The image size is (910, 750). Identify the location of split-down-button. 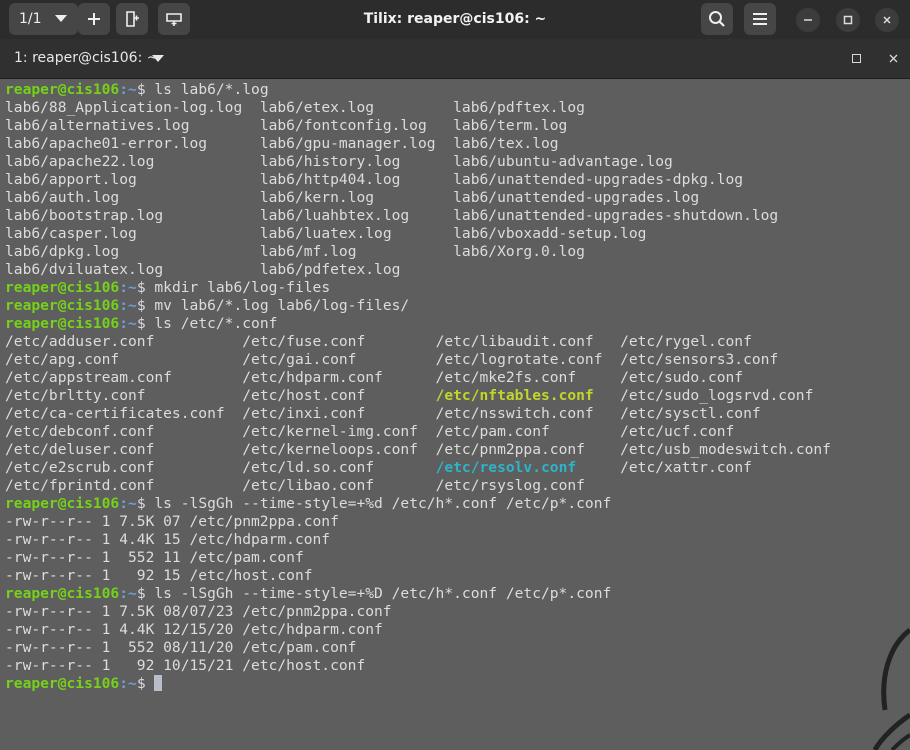
(174, 19).